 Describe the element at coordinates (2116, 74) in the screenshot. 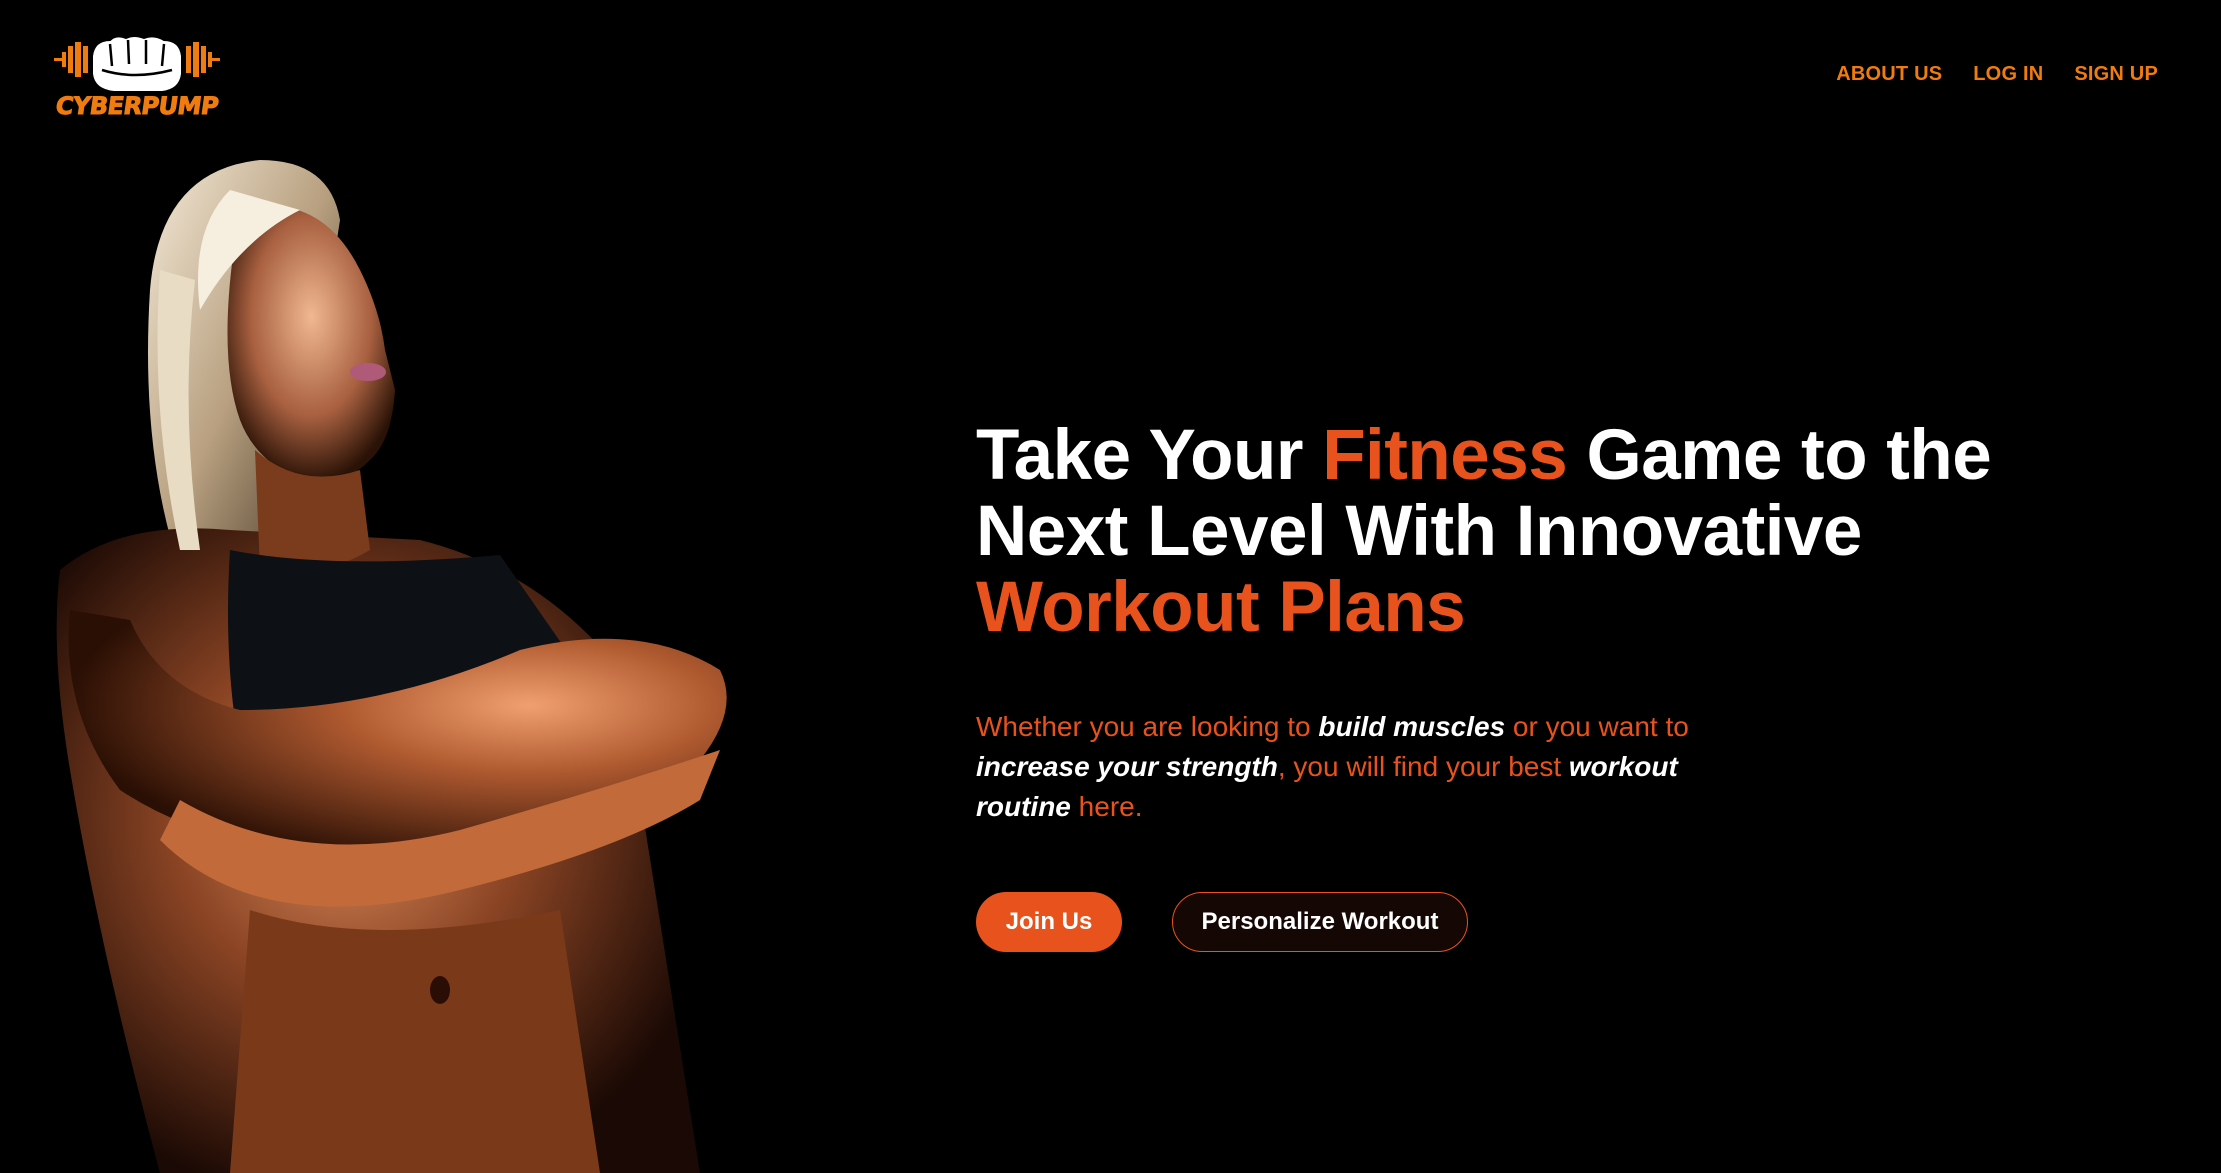

I see `nav-sign-up: SIGN UP` at that location.